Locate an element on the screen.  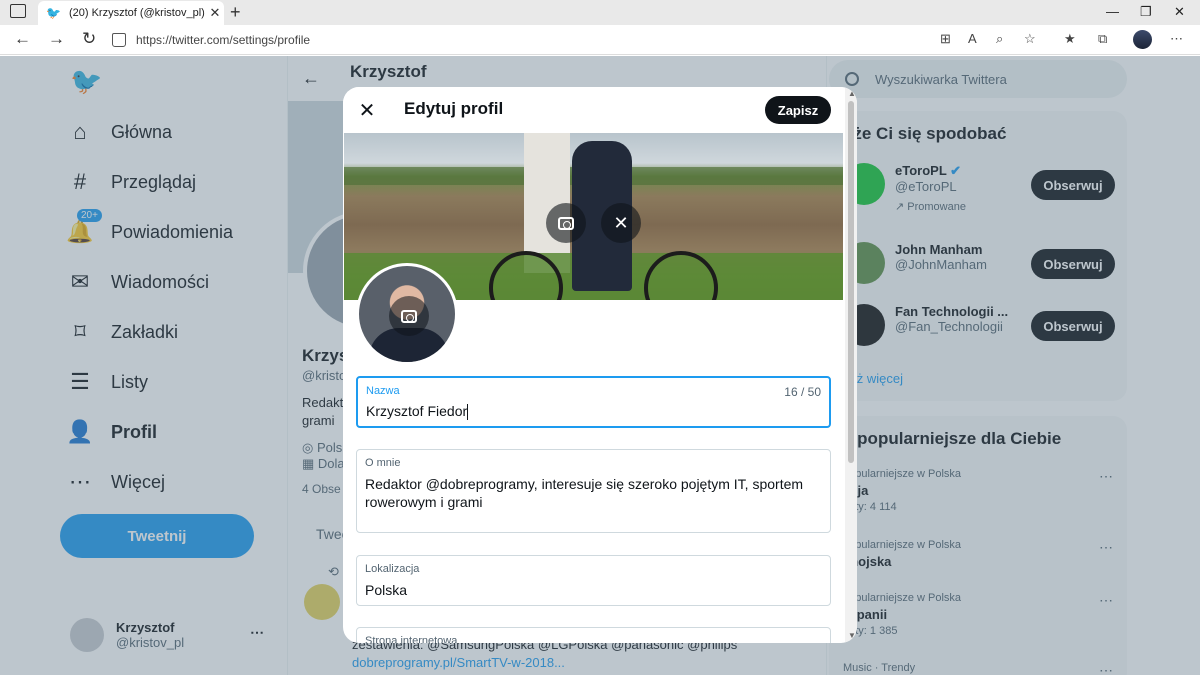
avatar-change-photo-button is located at coordinates (409, 316).